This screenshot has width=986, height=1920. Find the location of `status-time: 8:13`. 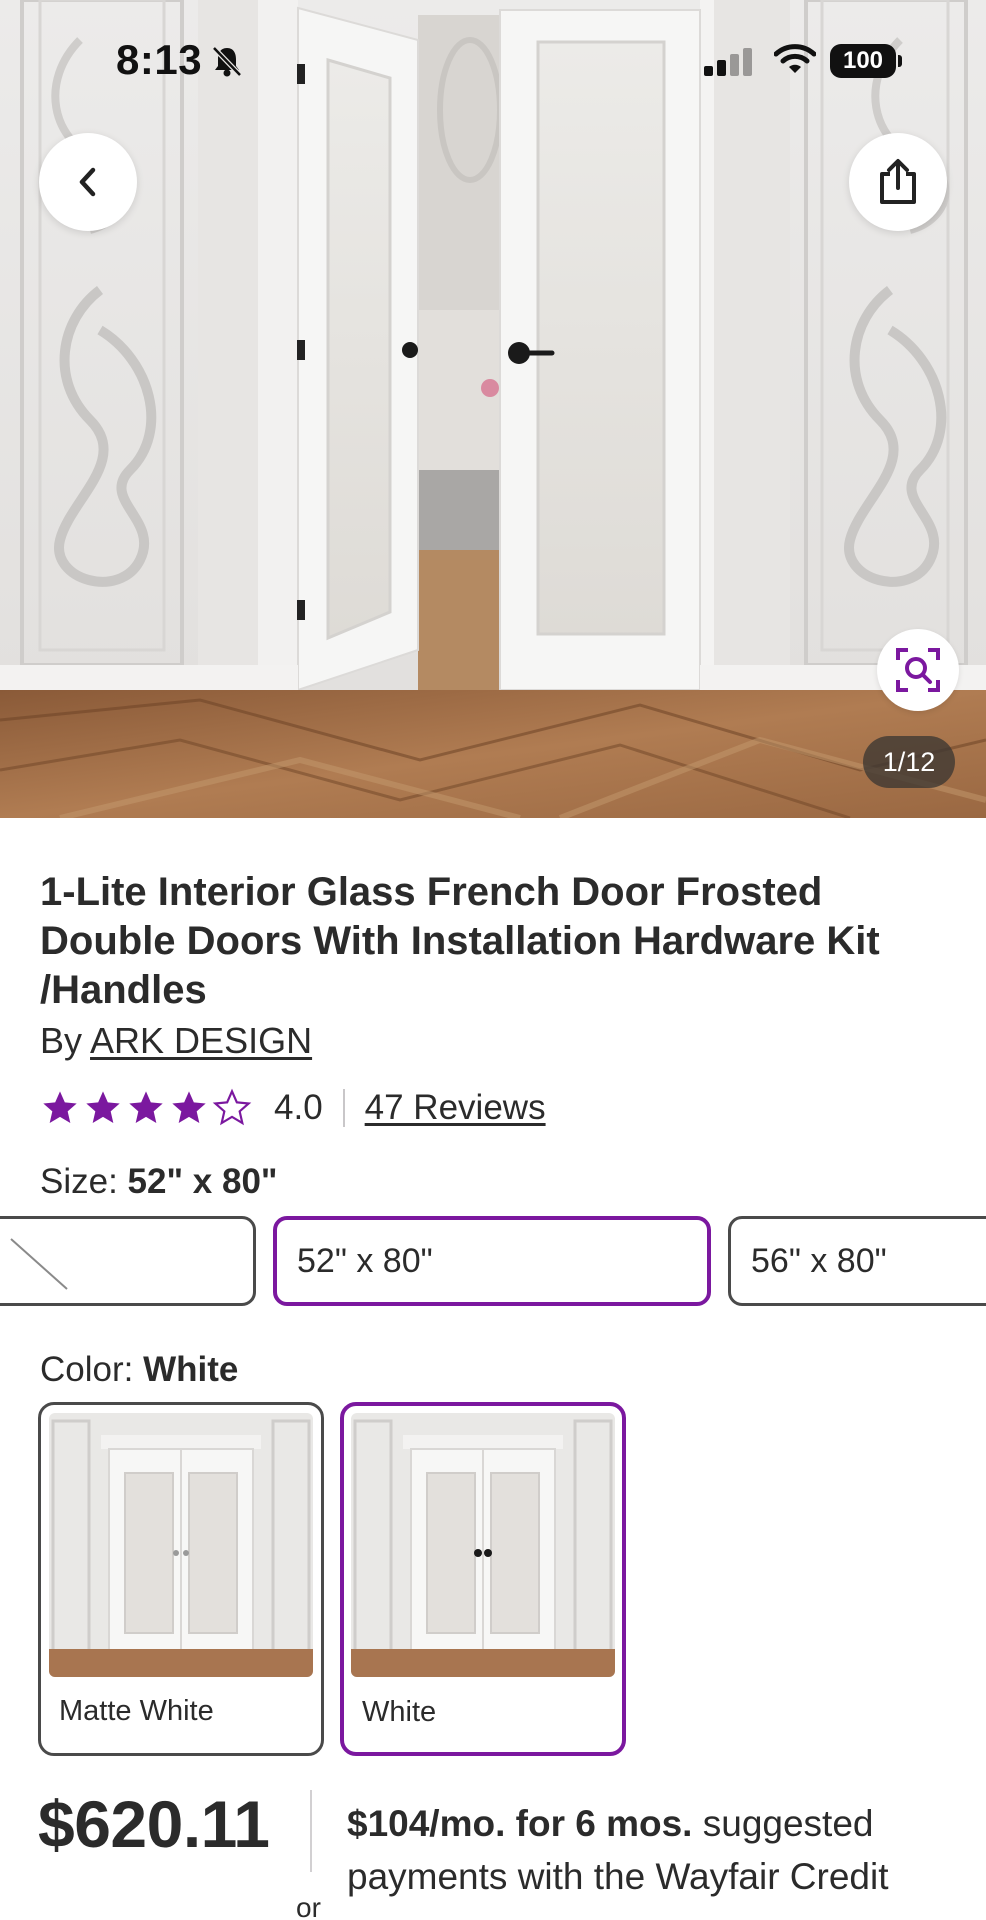

status-time: 8:13 is located at coordinates (159, 59).